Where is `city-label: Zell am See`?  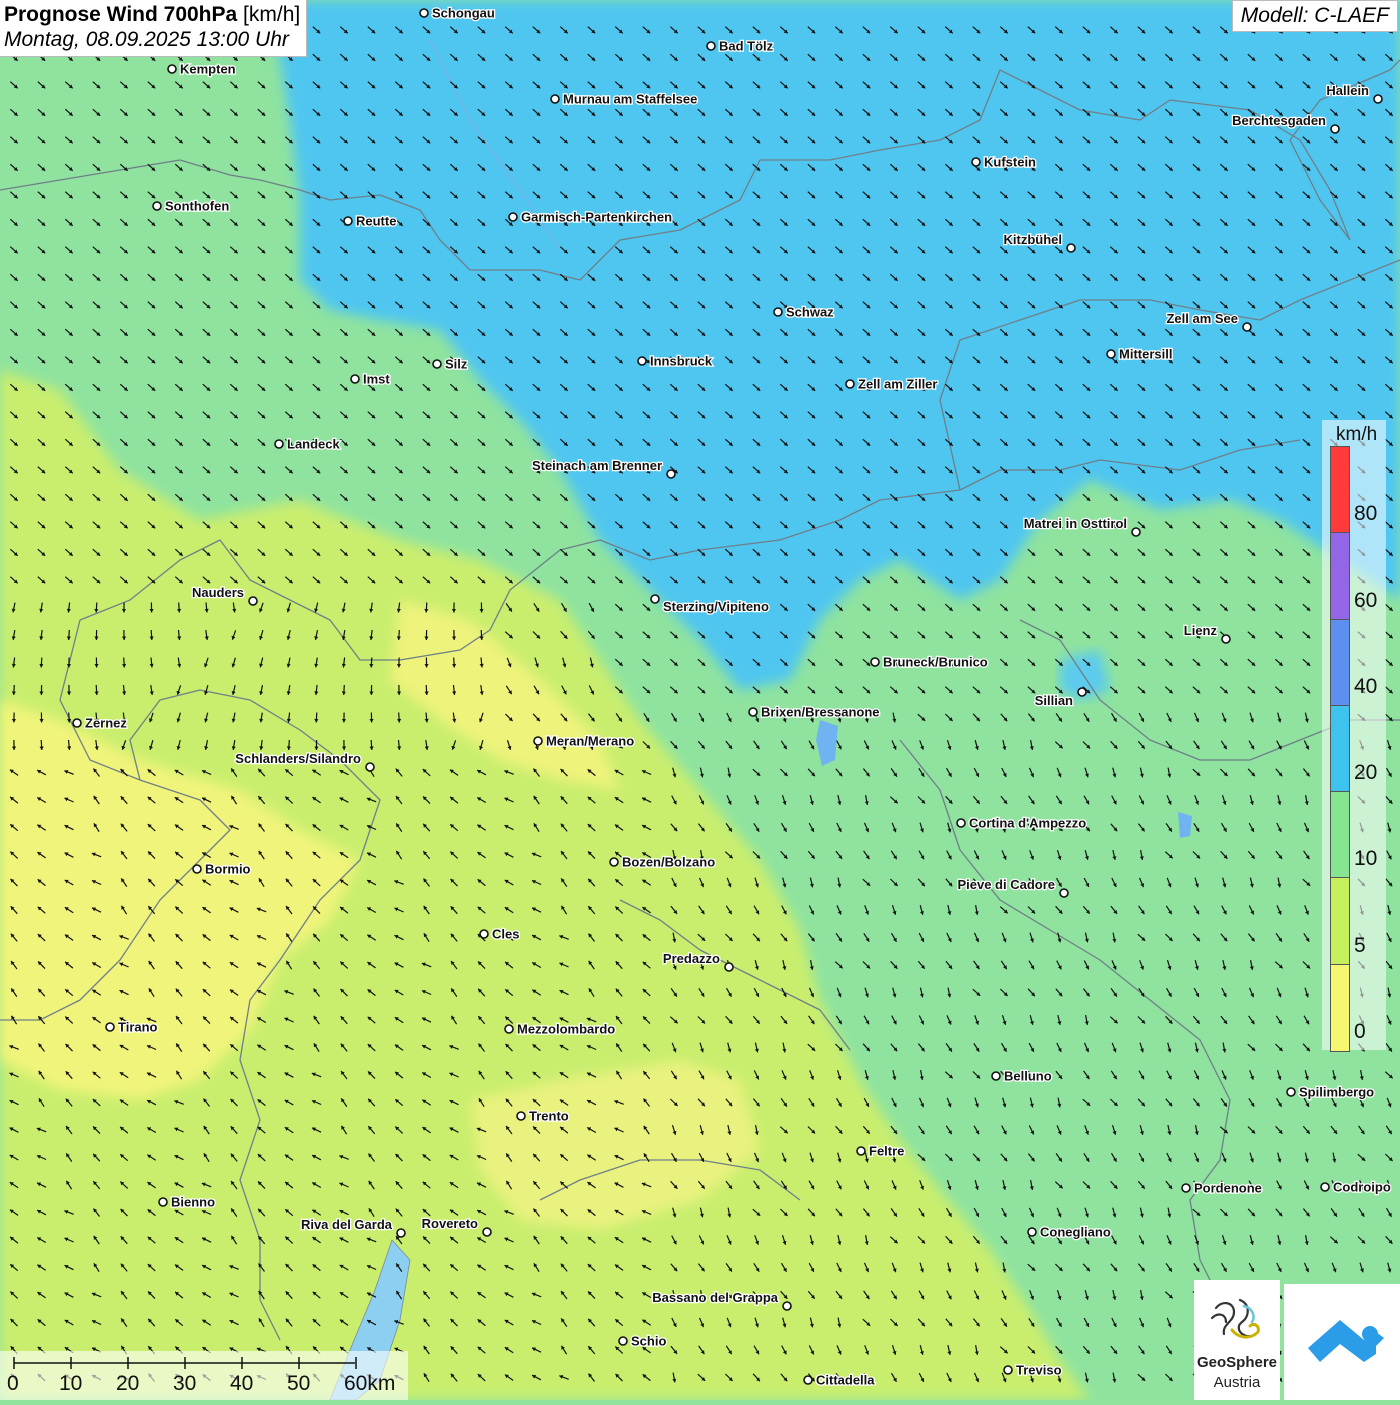
city-label: Zell am See is located at coordinates (1202, 318).